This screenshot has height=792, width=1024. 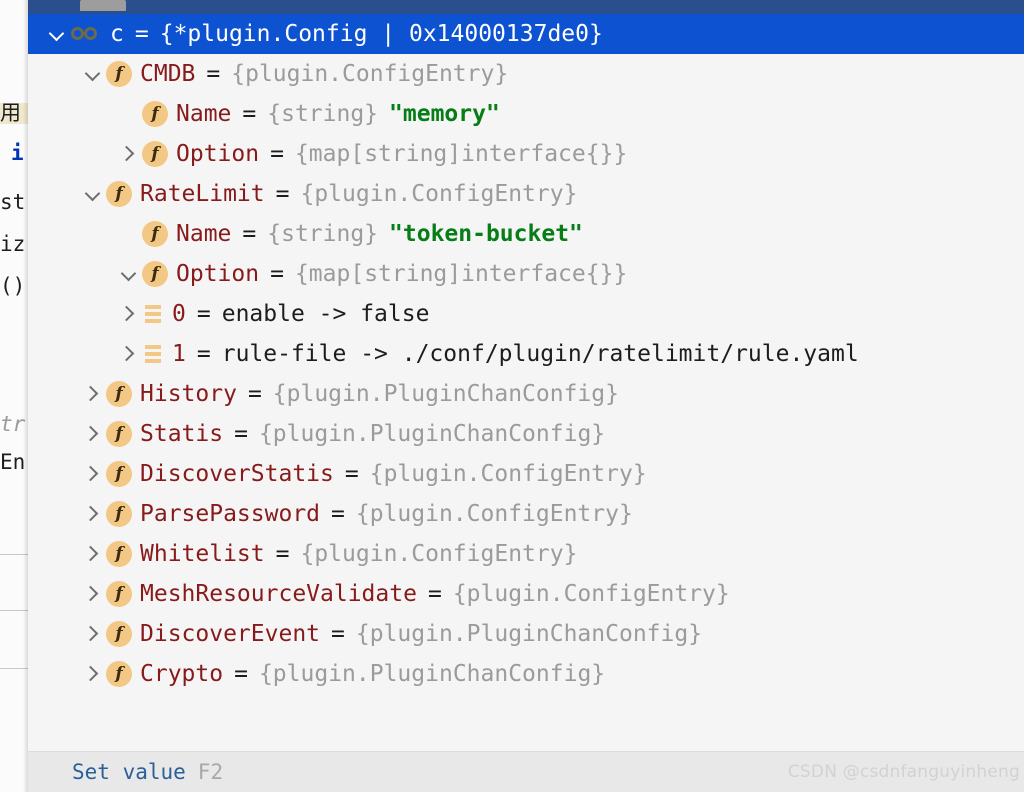 What do you see at coordinates (179, 354) in the screenshot?
I see `tree-row-name: 1` at bounding box center [179, 354].